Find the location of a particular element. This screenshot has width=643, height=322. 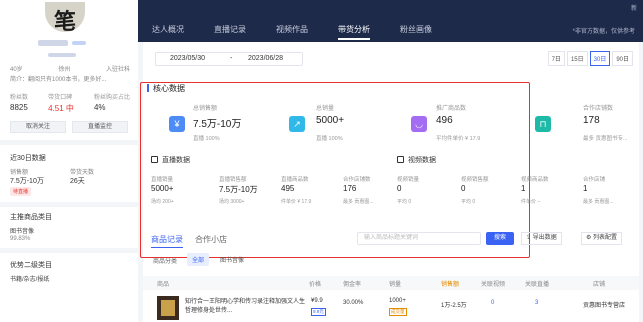

product-price: ¥9.9 is located at coordinates (317, 301).